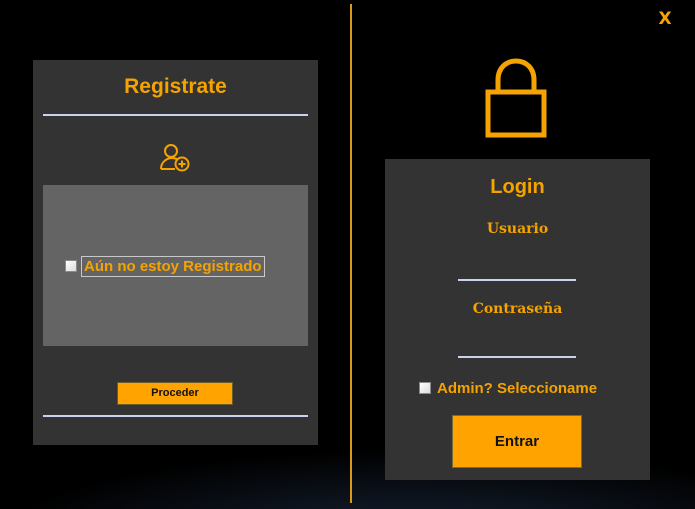  I want to click on not-registered-option: Aún no estoy Registrado, so click(165, 266).